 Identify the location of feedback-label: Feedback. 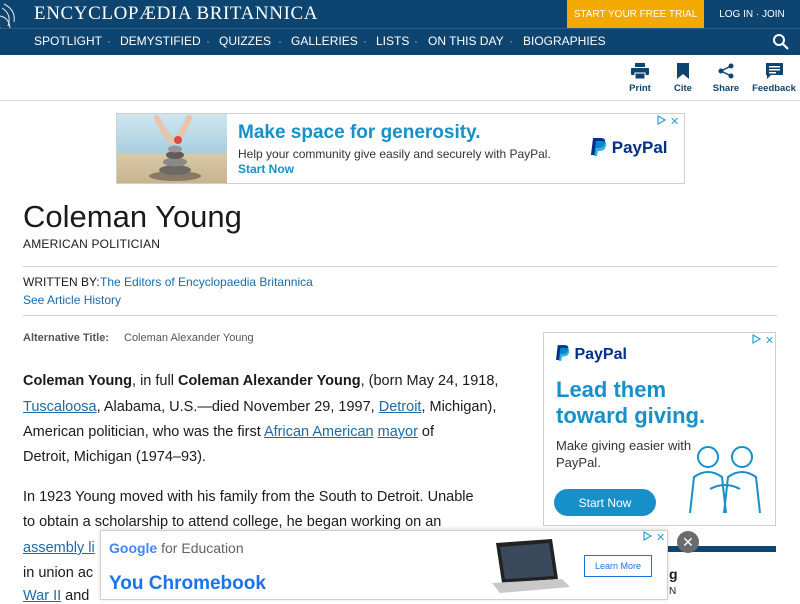
(774, 88).